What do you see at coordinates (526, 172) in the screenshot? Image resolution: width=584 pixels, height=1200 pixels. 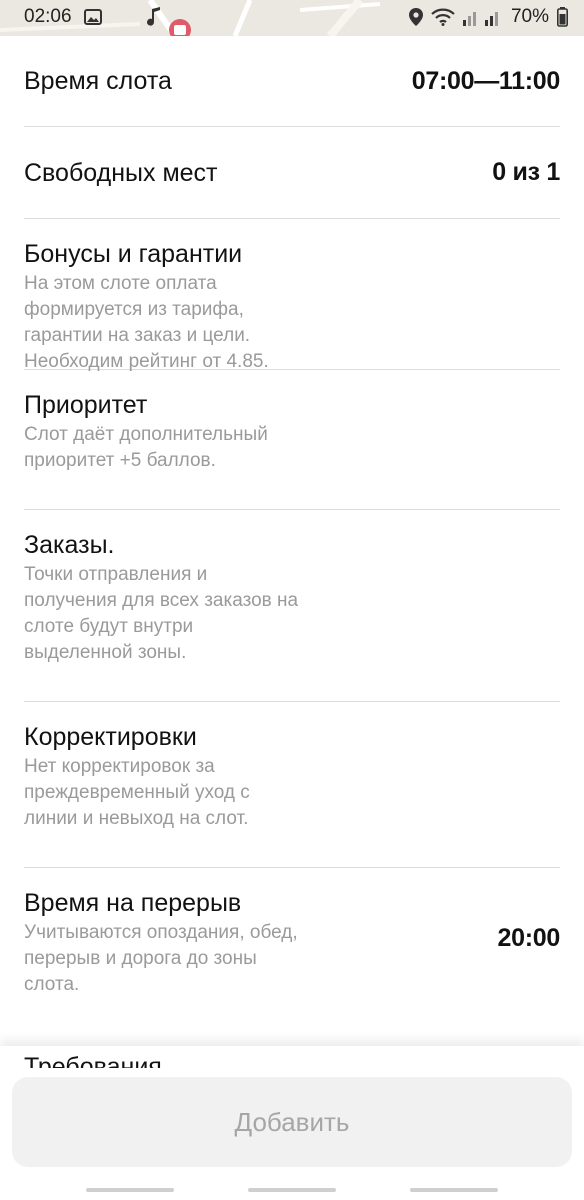 I see `free-places-value: 0 из 1` at bounding box center [526, 172].